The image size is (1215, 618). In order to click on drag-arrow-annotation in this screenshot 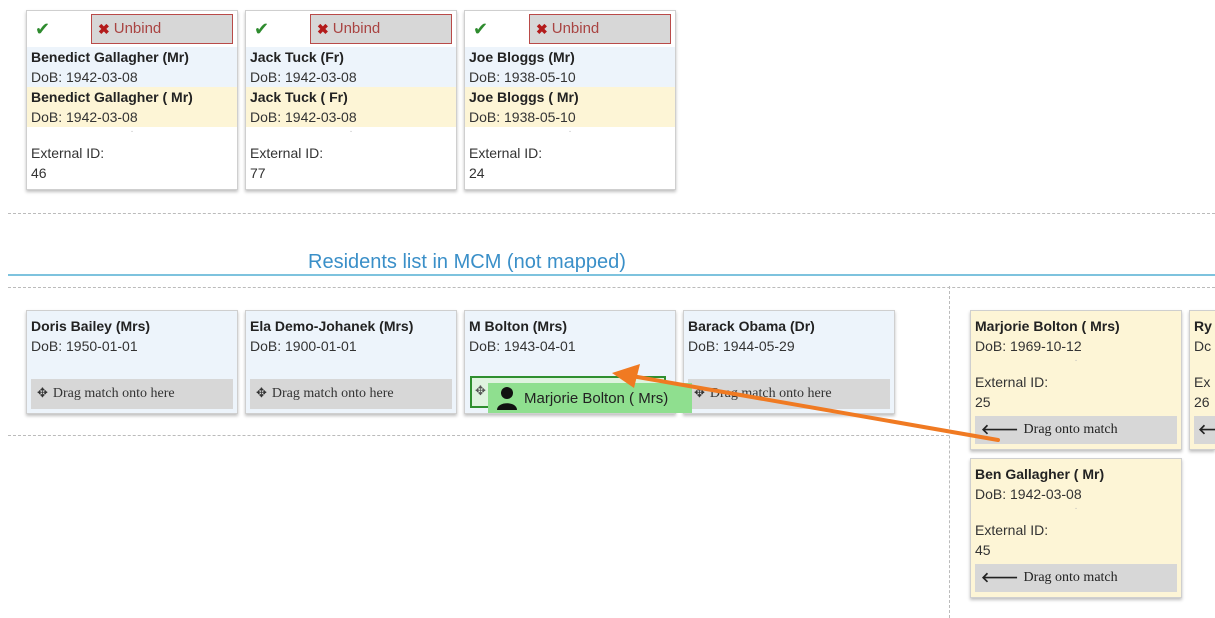, I will do `click(806, 403)`.